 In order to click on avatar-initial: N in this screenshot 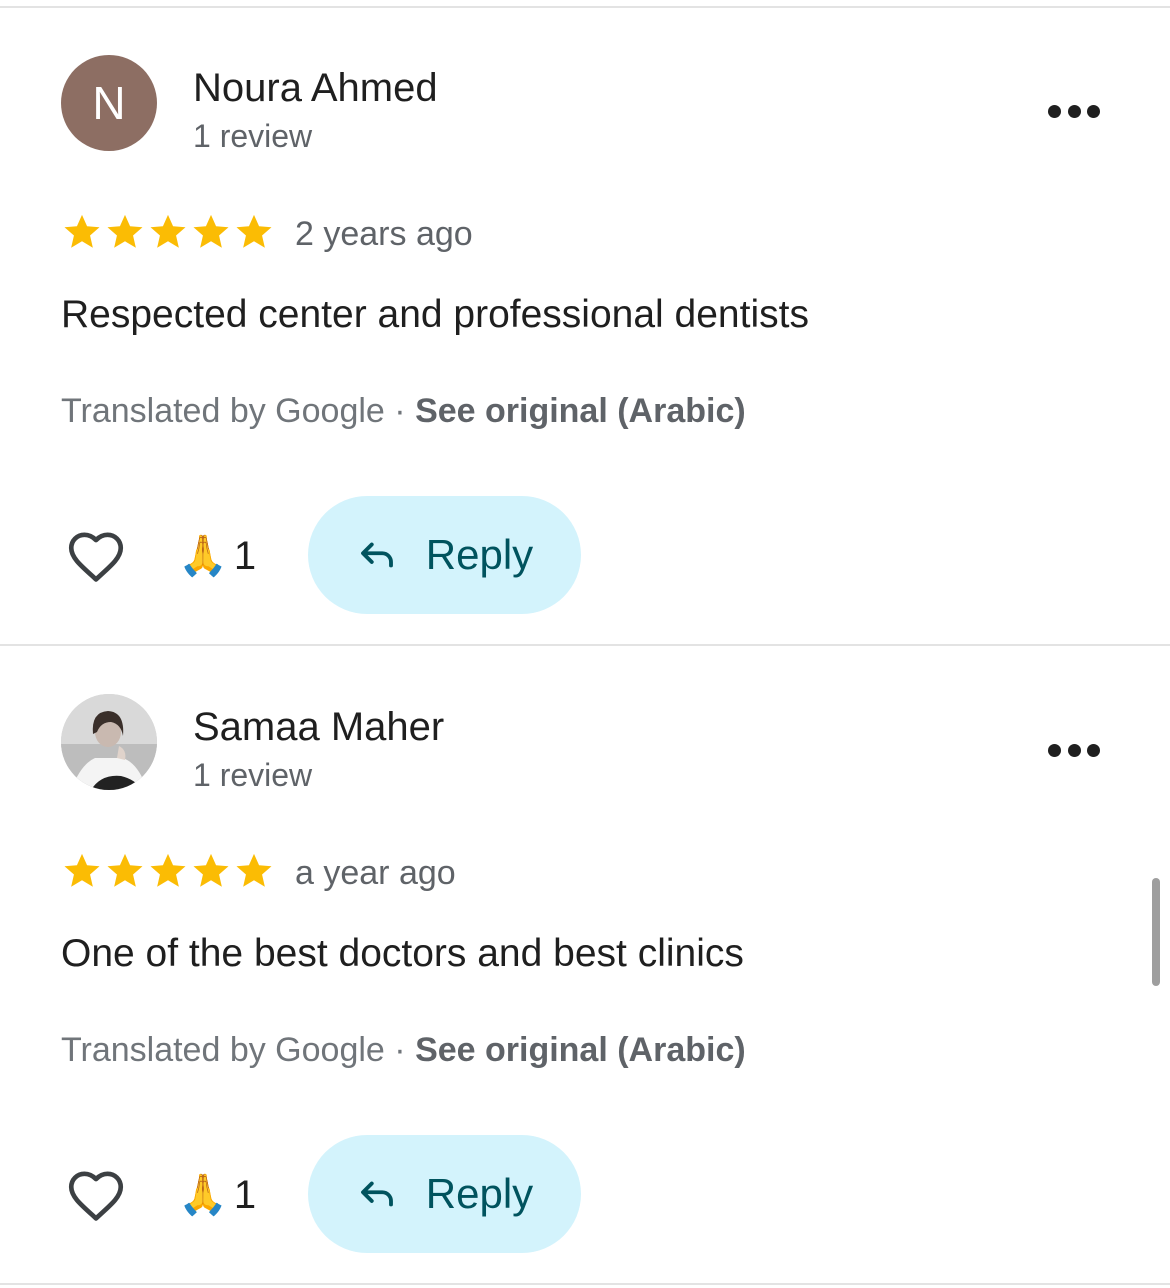, I will do `click(109, 103)`.